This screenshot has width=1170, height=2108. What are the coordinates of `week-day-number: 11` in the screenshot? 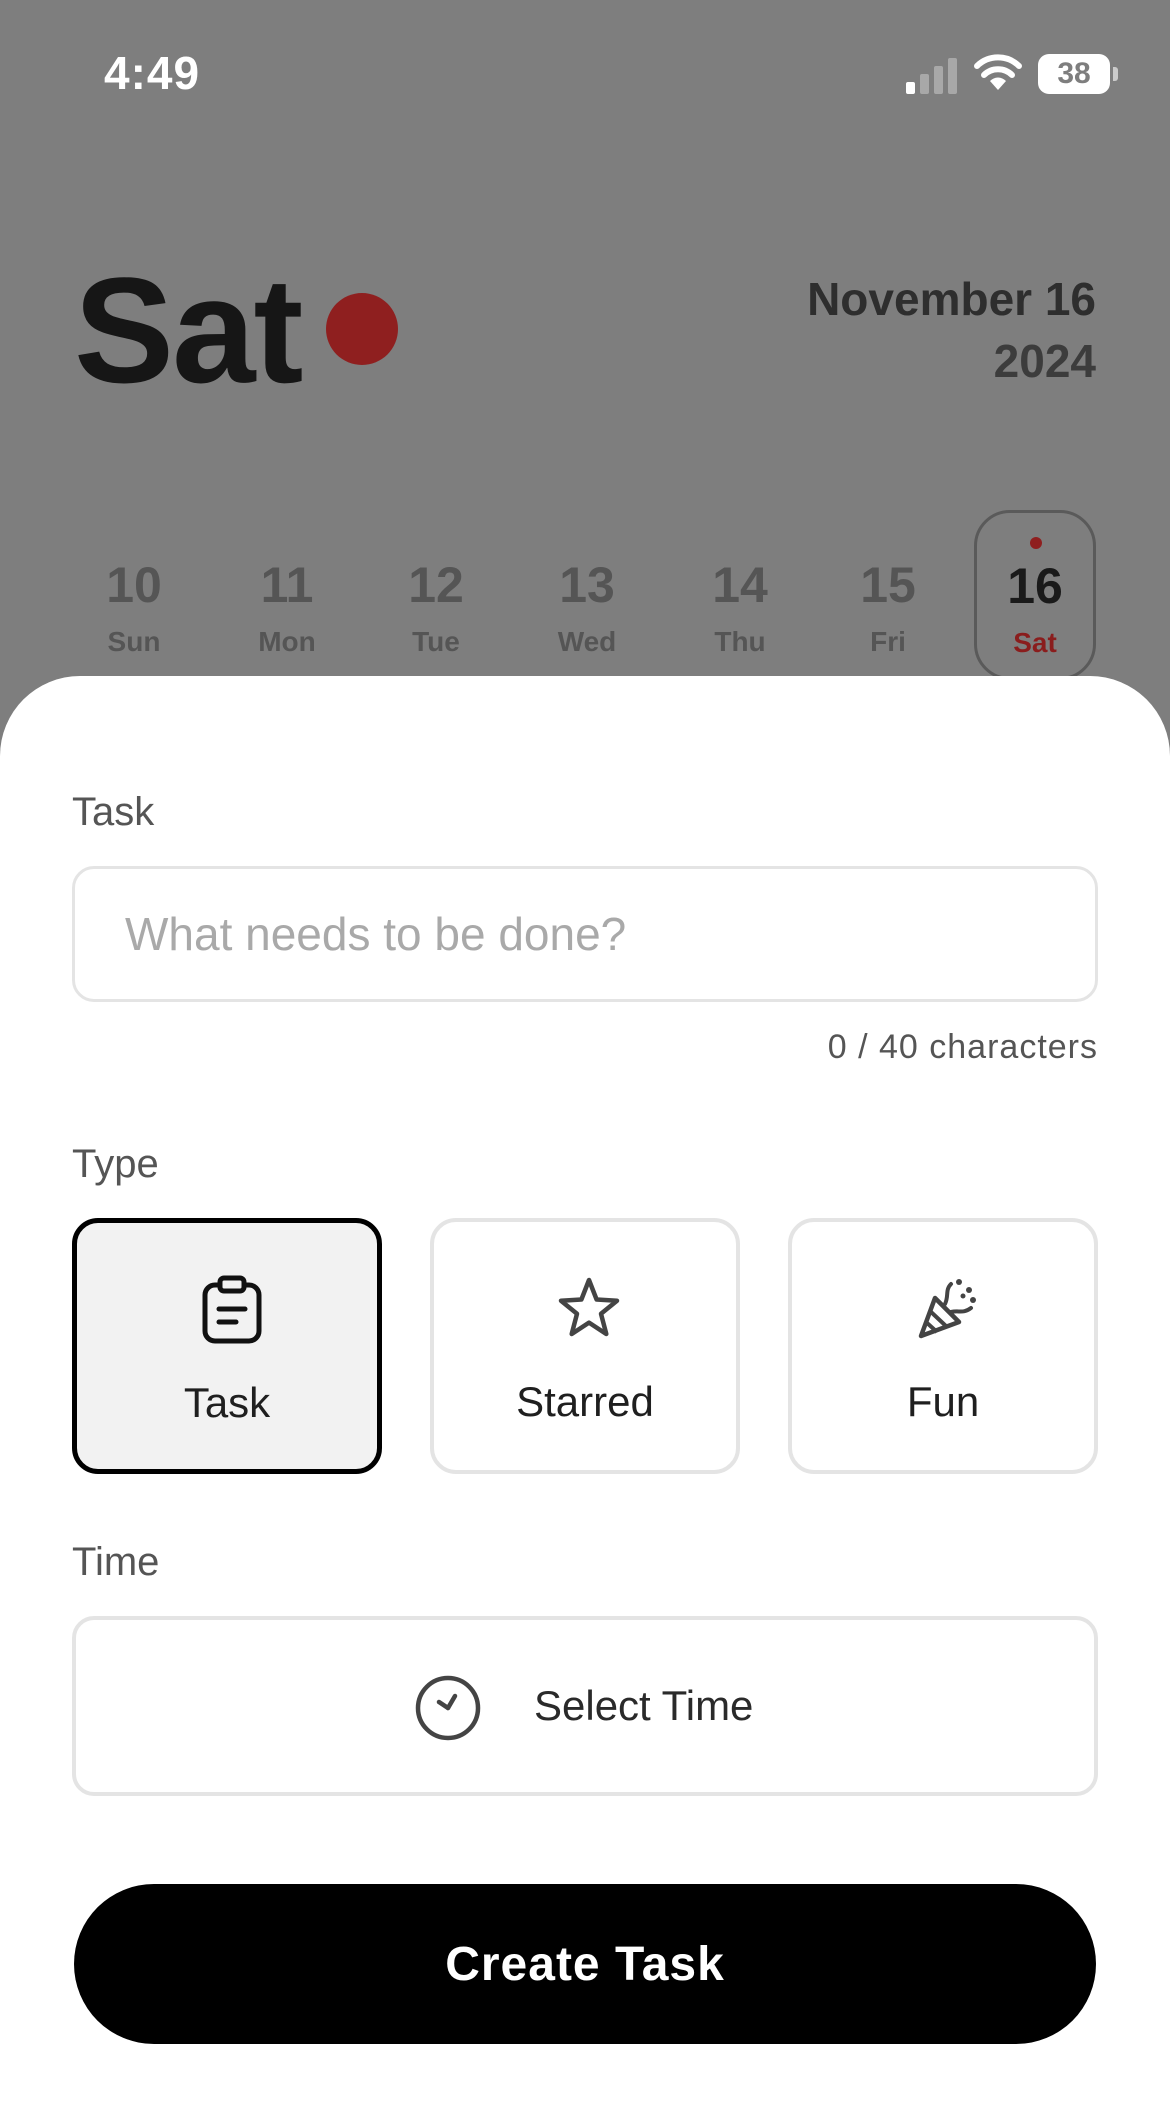 It's located at (287, 585).